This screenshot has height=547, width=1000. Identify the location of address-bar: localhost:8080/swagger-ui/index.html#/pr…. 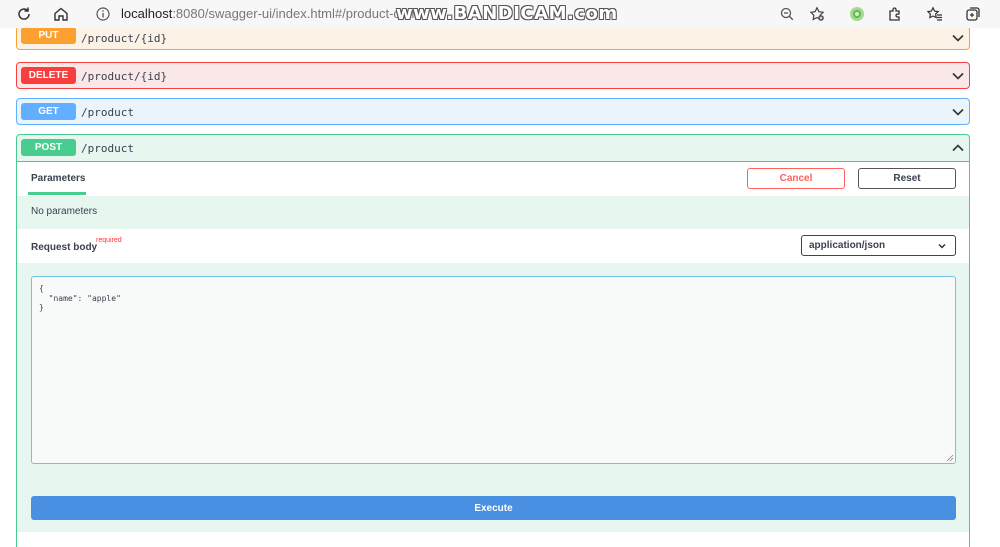
(267, 13).